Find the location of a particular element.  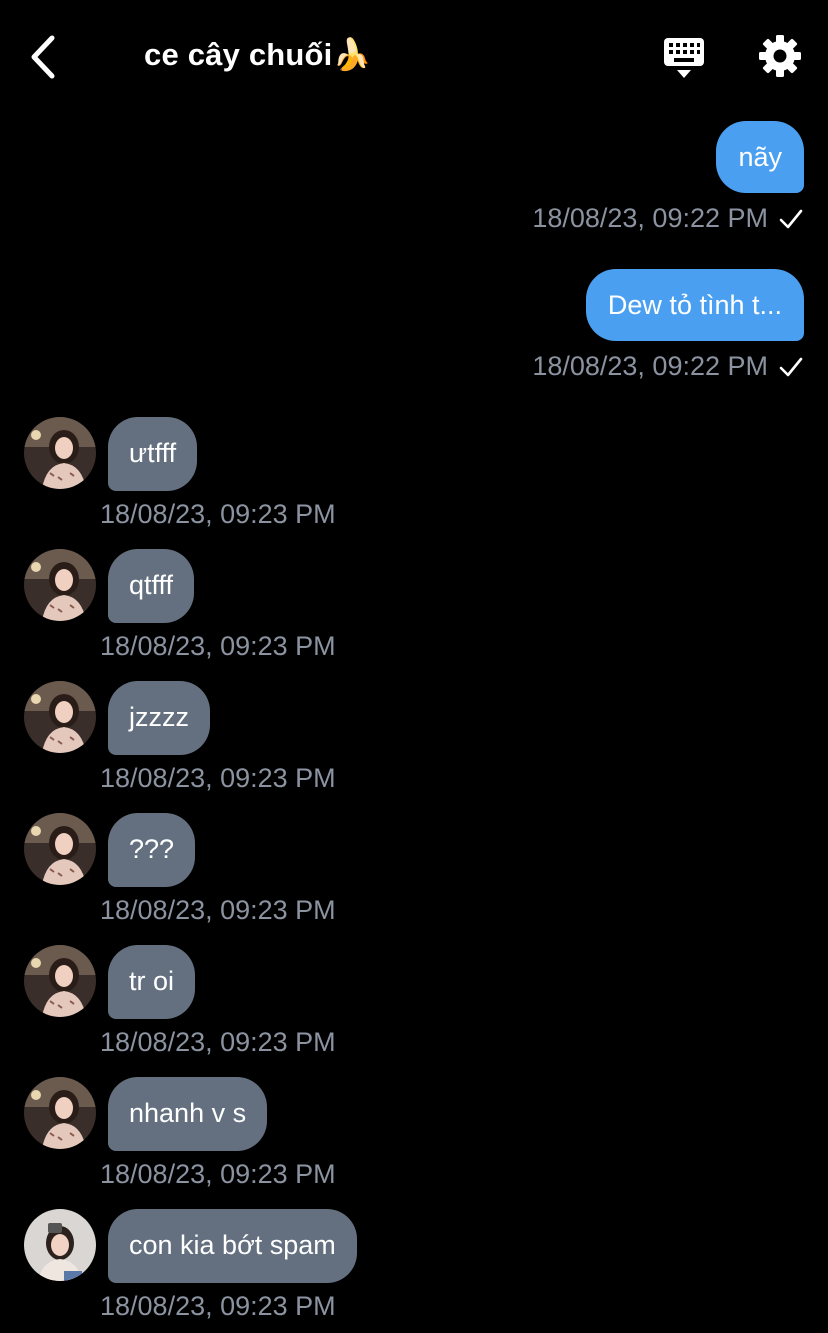

back-button is located at coordinates (46, 57).